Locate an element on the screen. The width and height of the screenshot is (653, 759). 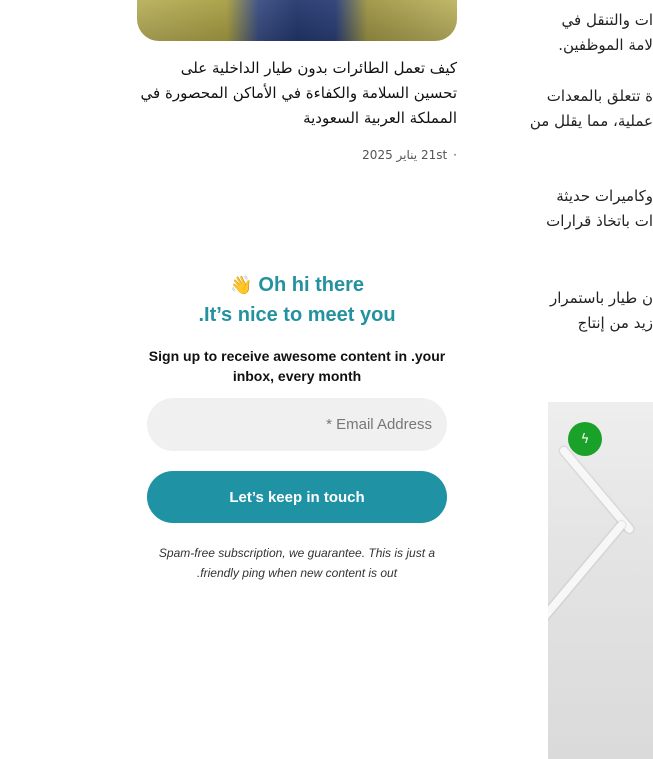
article-line: زيد من إنتاج is located at coordinates (615, 323).